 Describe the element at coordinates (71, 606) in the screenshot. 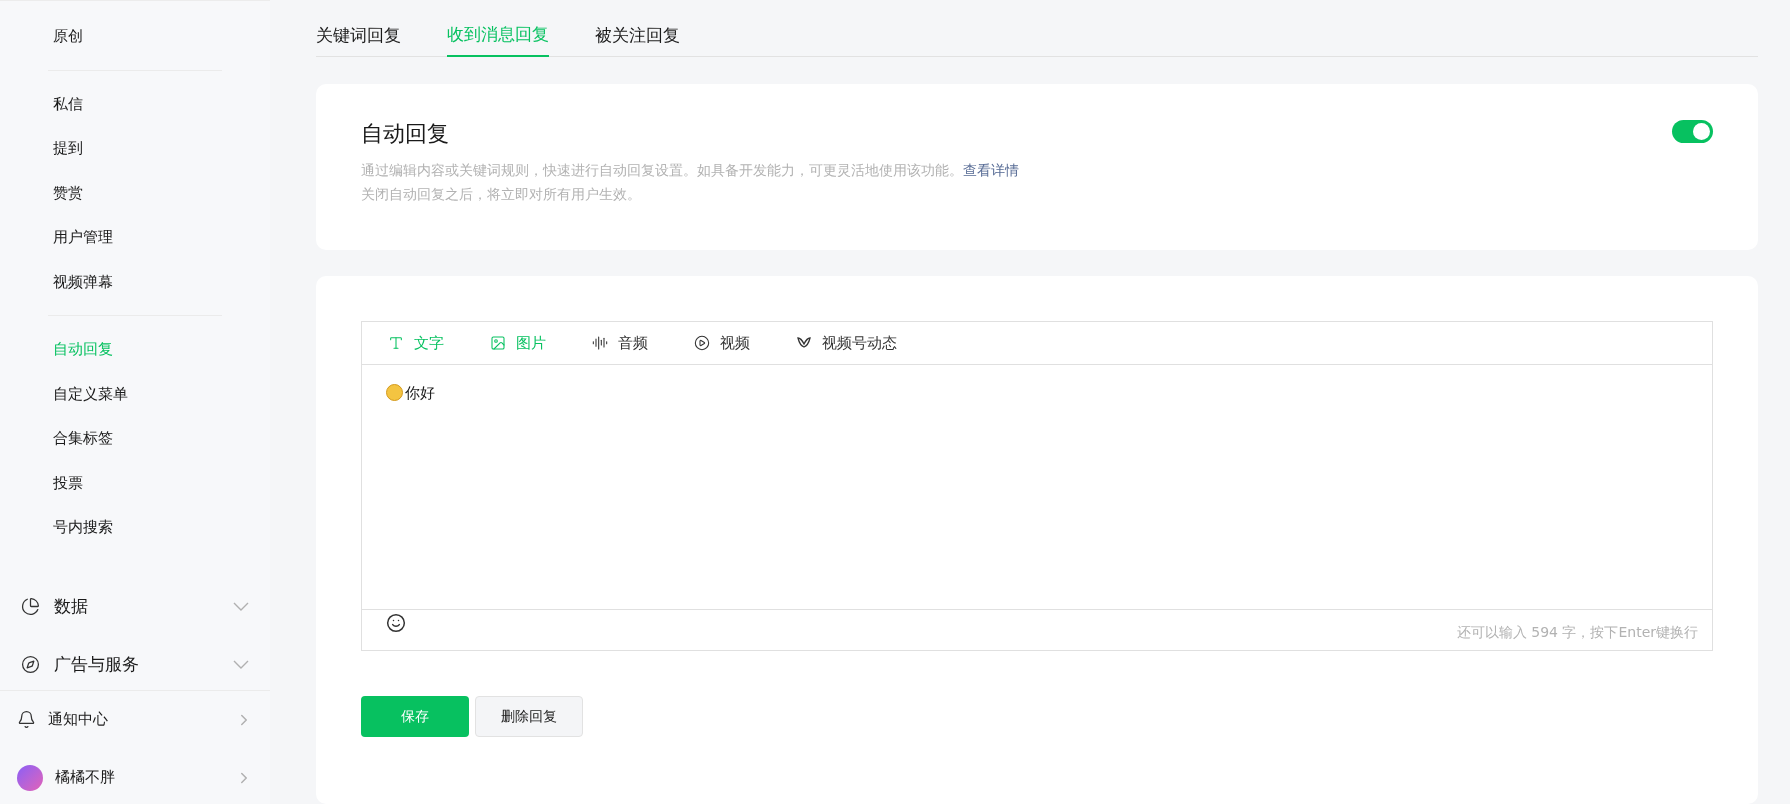

I see `nav-section-label: 数据` at that location.